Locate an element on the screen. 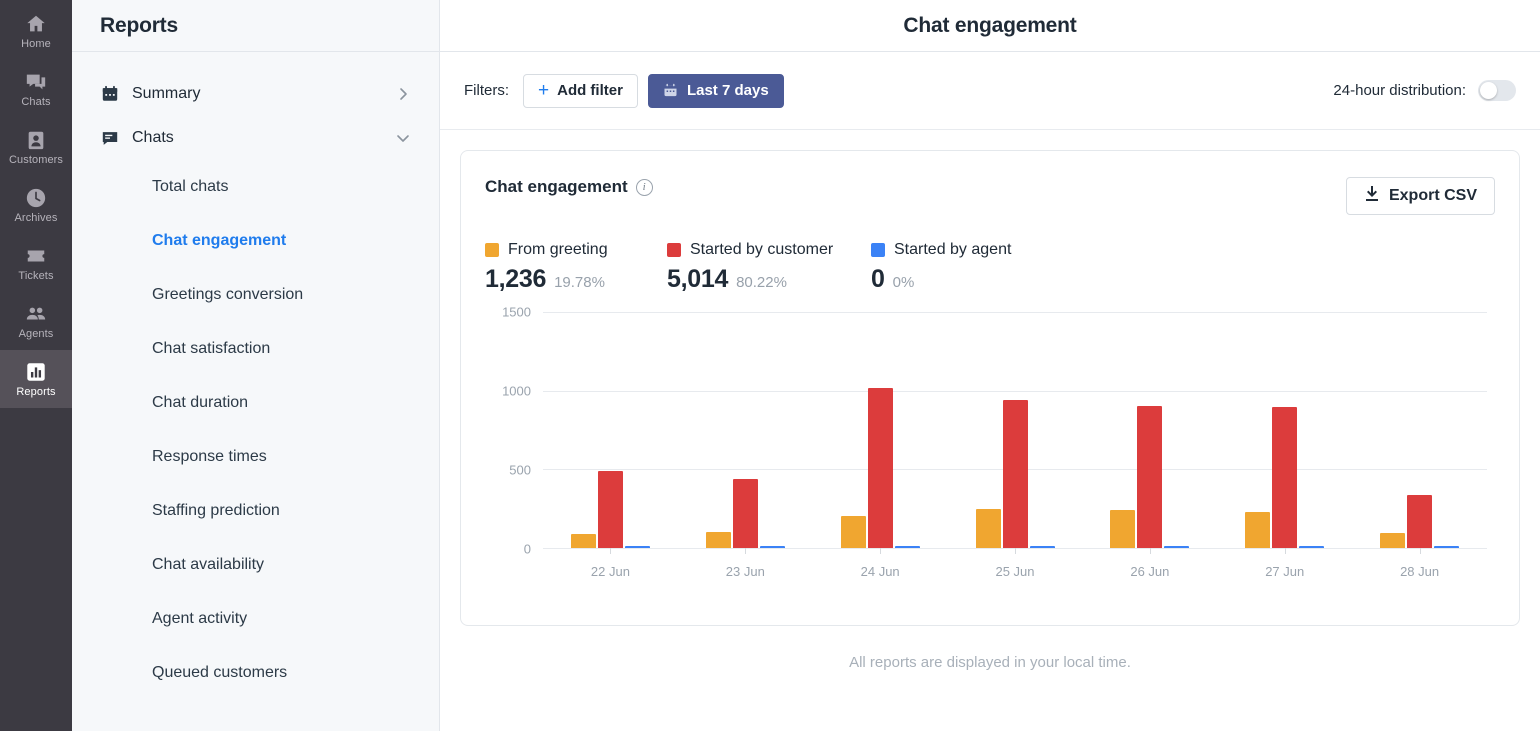 The image size is (1540, 731). chat-bubble-icon is located at coordinates (110, 138).